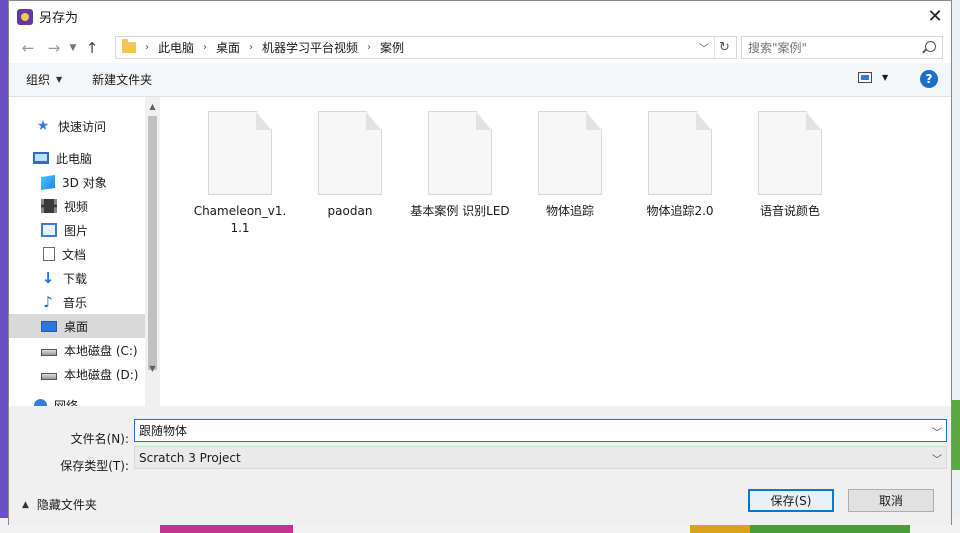 Image resolution: width=960 pixels, height=533 pixels. Describe the element at coordinates (38, 80) in the screenshot. I see `organize-label: 组织` at that location.